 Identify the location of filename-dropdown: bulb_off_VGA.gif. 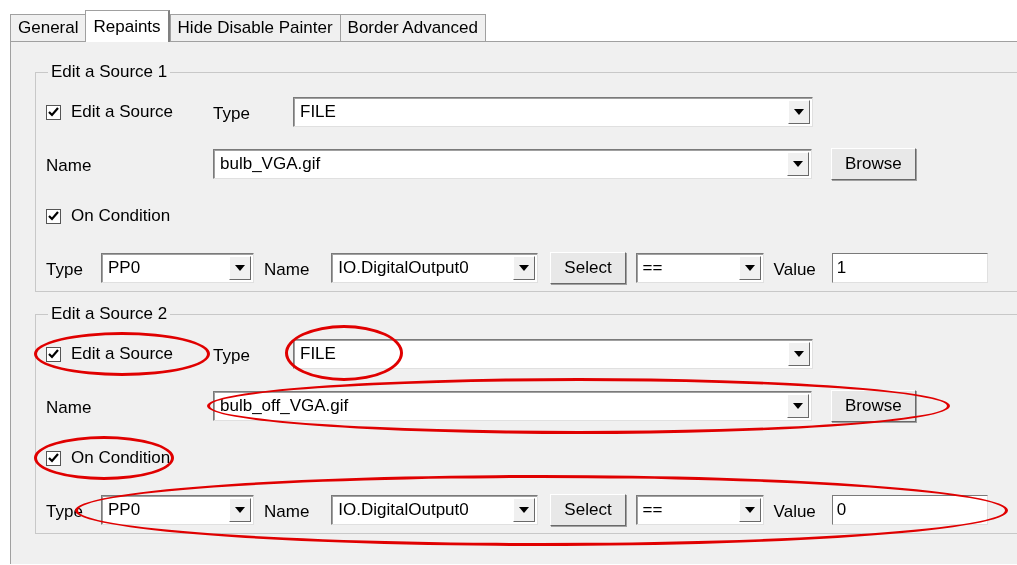
(512, 406).